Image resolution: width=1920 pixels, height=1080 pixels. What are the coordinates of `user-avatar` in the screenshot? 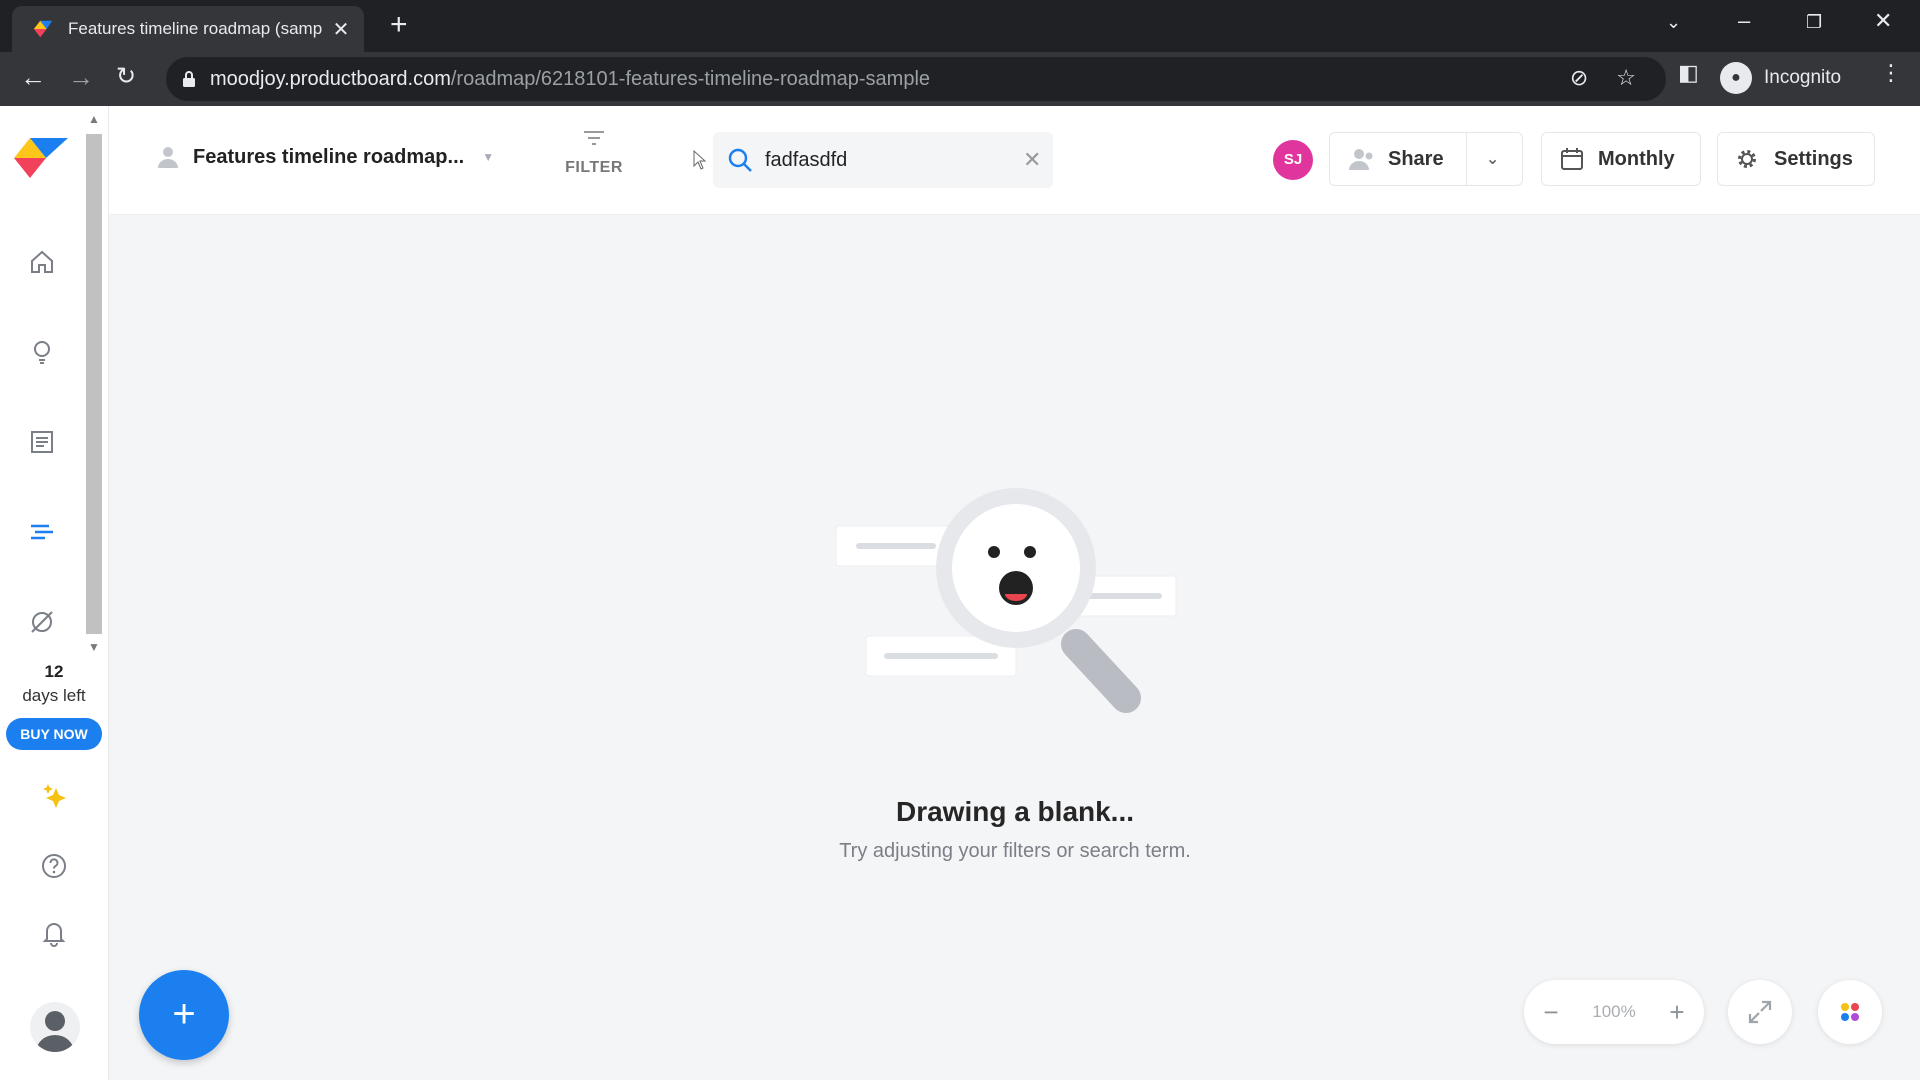 It's located at (55, 1027).